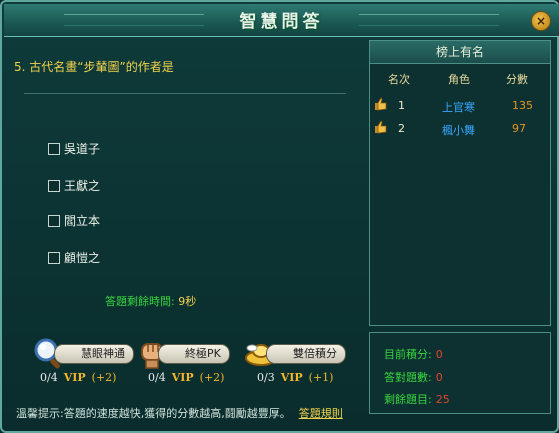 Image resolution: width=559 pixels, height=433 pixels. What do you see at coordinates (185, 93) in the screenshot?
I see `question-divider` at bounding box center [185, 93].